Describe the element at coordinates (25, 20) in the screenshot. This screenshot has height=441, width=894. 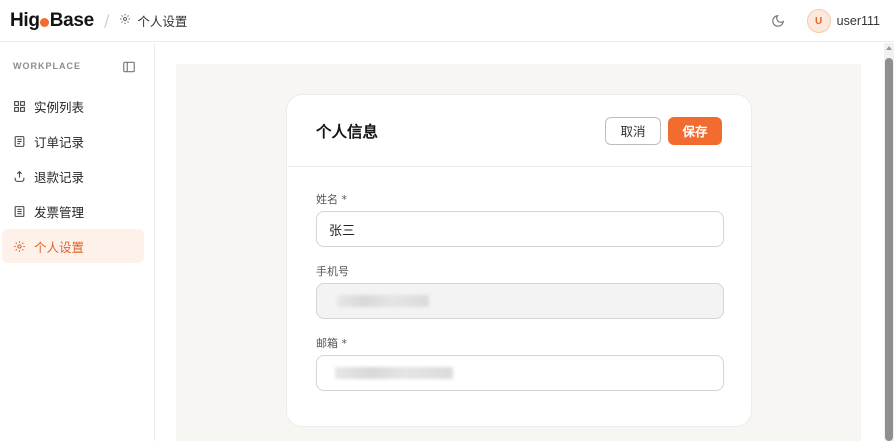
I see `logo-prefix: Hig` at that location.